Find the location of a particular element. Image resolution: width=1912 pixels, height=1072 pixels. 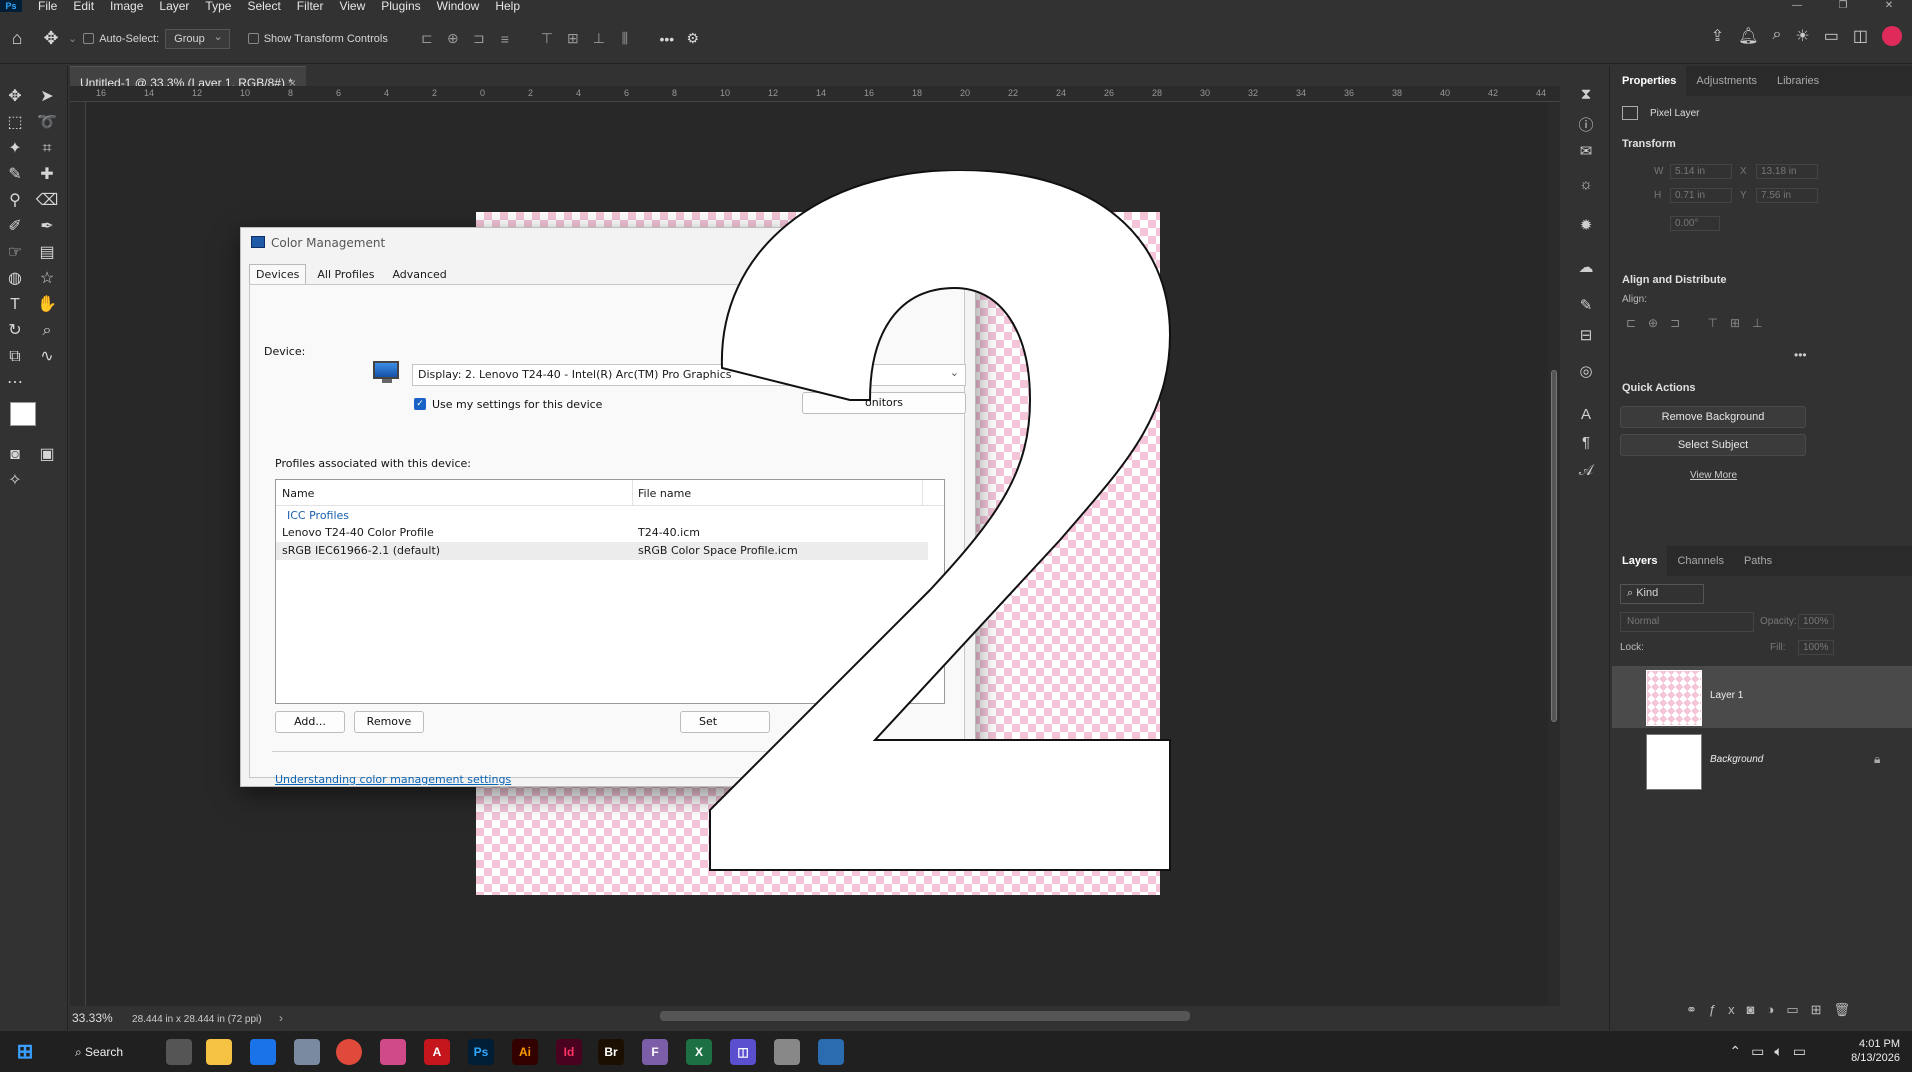

more-align-icon: ••• is located at coordinates (1800, 355).